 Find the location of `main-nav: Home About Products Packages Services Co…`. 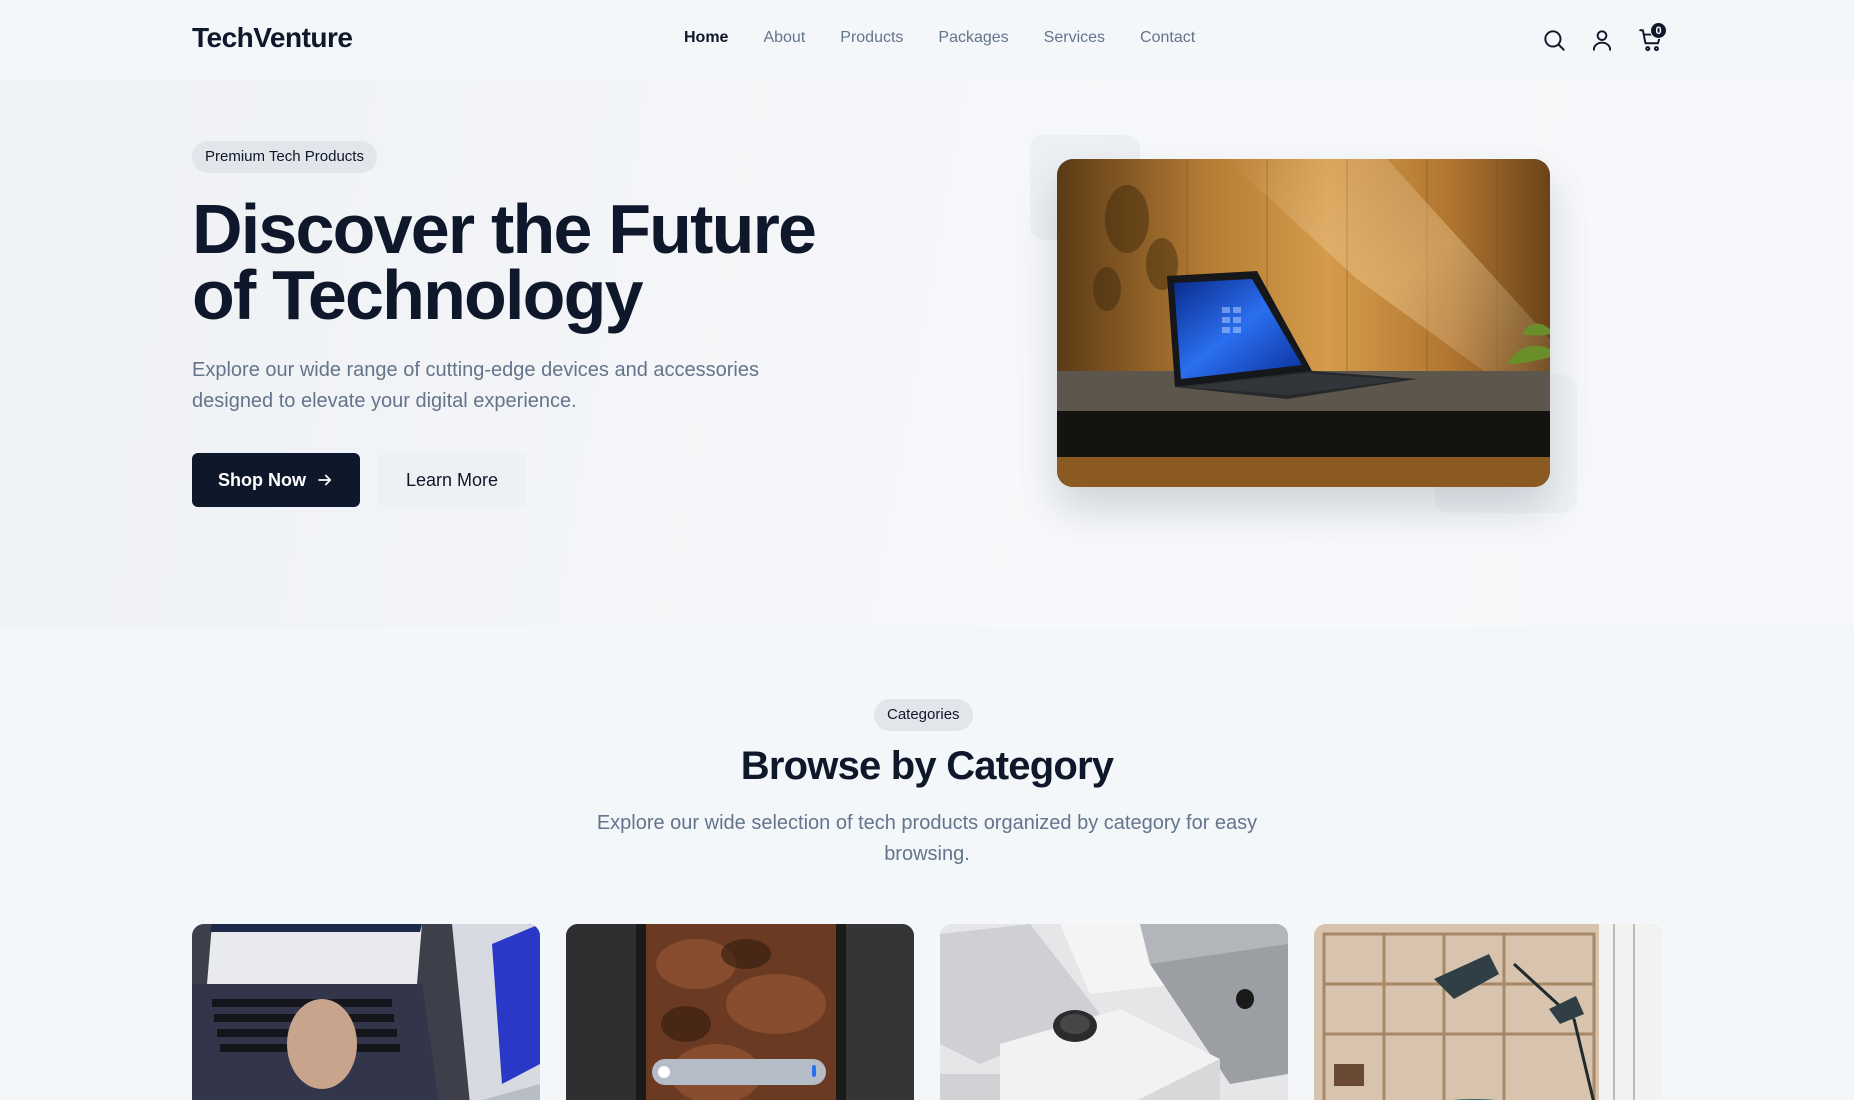

main-nav: Home About Products Packages Services Co… is located at coordinates (957, 38).